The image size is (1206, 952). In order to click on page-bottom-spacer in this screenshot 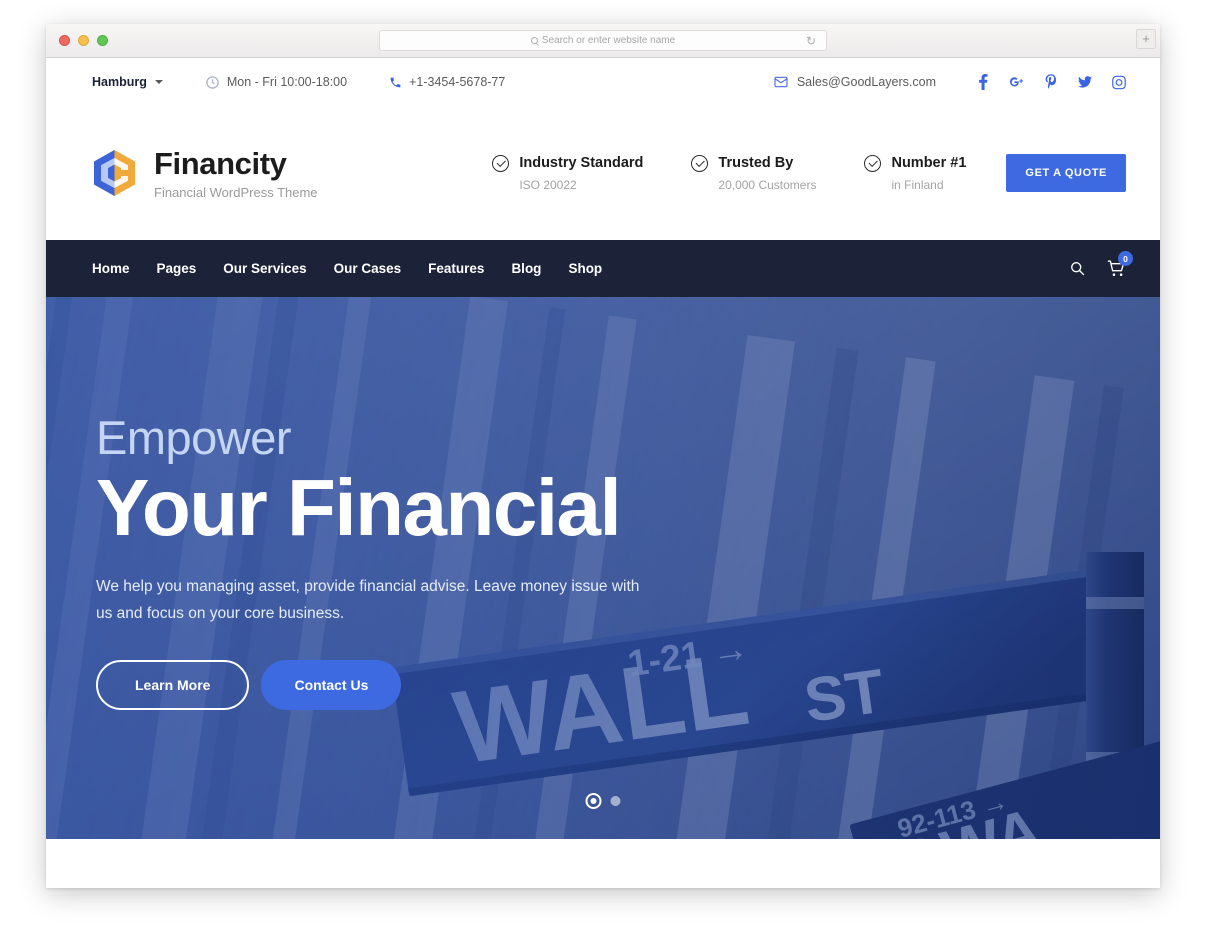, I will do `click(603, 863)`.